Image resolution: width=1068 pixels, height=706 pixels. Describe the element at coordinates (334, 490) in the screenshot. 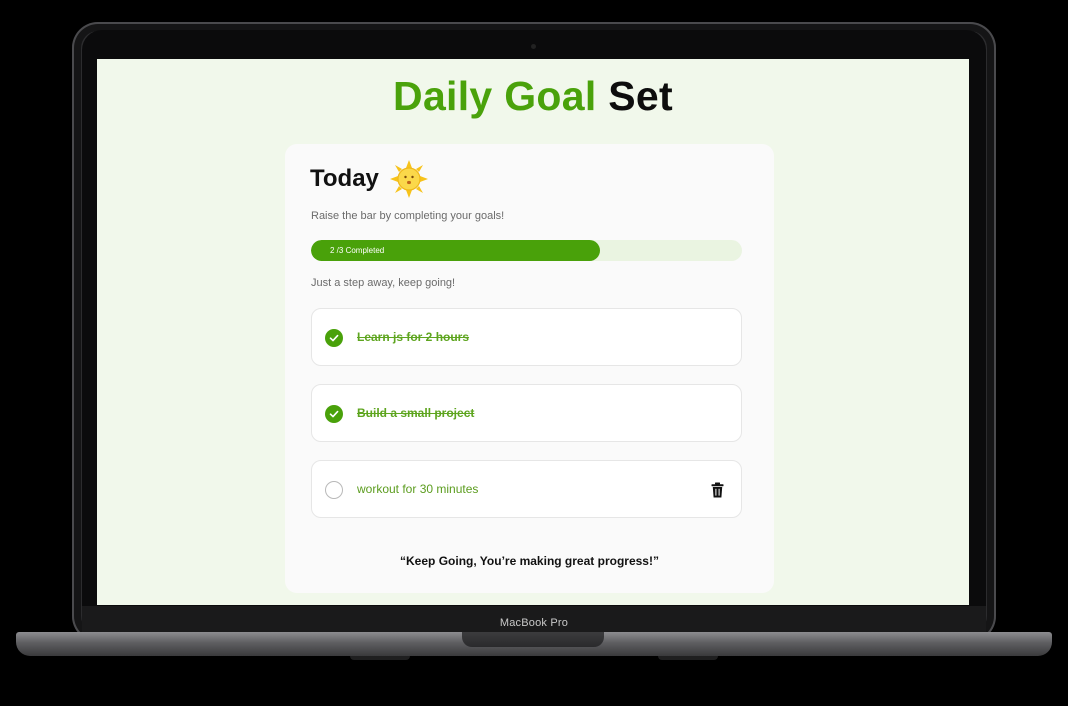

I see `unchecked-circle-icon` at that location.